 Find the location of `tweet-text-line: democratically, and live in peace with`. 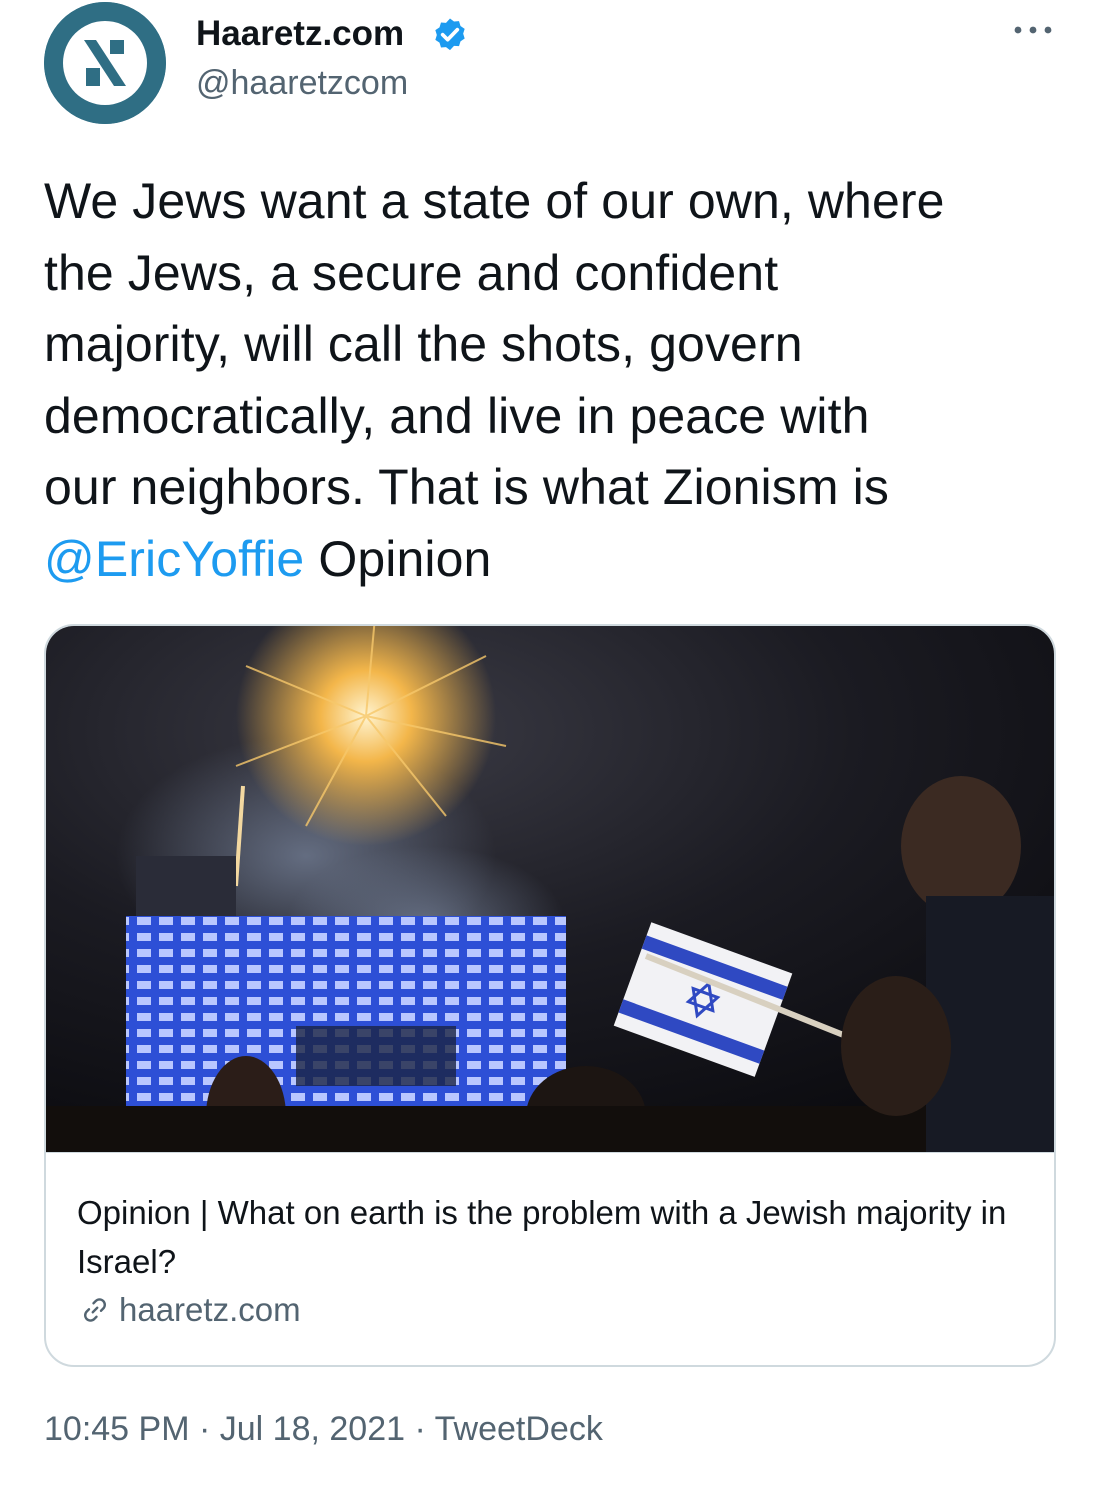

tweet-text-line: democratically, and live in peace with is located at coordinates (457, 415).